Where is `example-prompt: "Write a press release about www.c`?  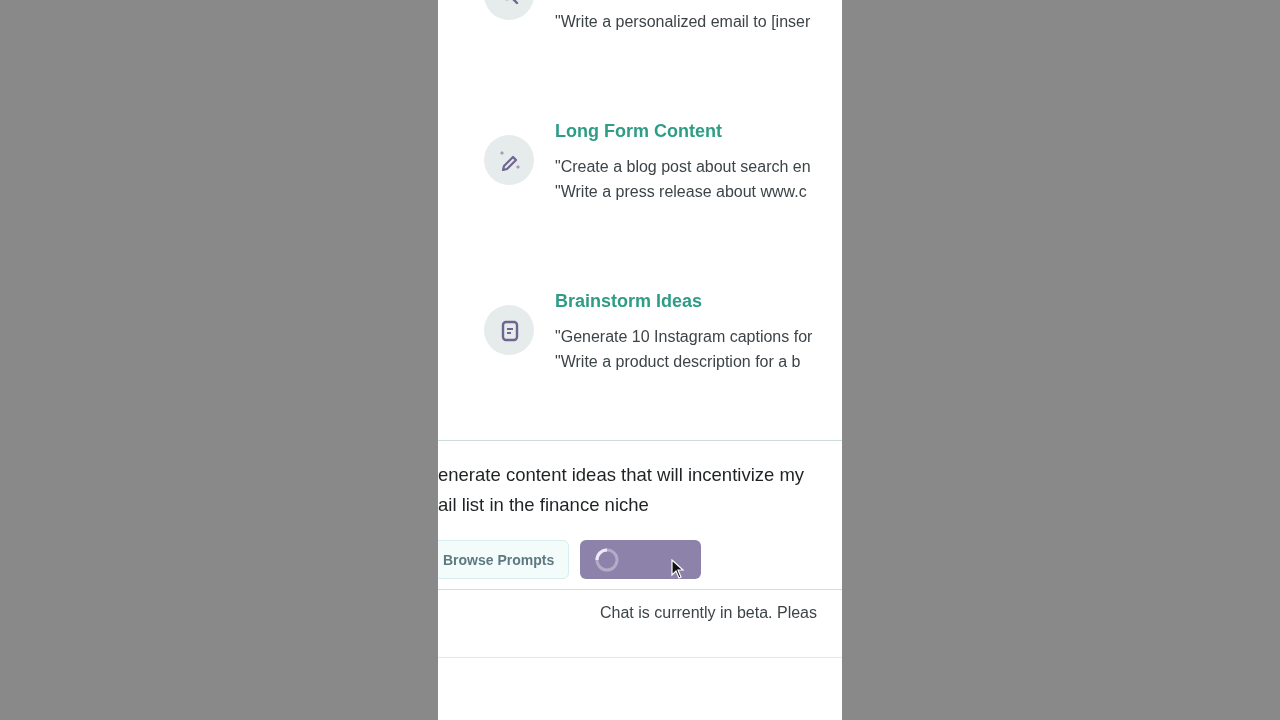 example-prompt: "Write a press release about www.c is located at coordinates (698, 191).